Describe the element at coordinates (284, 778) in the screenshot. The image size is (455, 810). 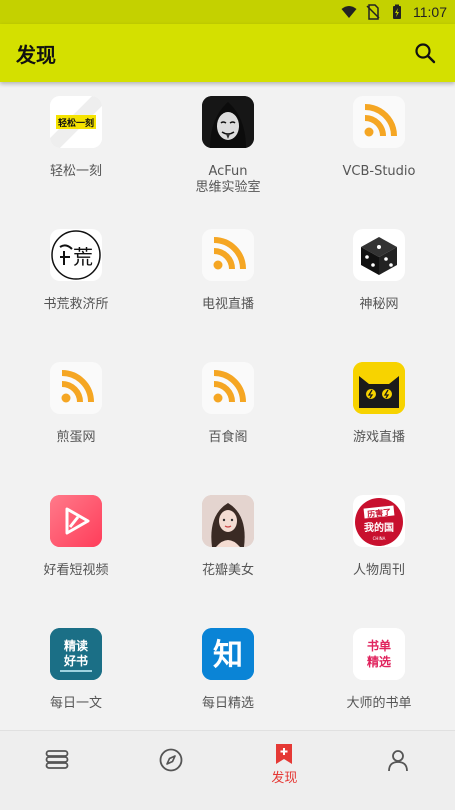
I see `nav-discover-label: 发现` at that location.